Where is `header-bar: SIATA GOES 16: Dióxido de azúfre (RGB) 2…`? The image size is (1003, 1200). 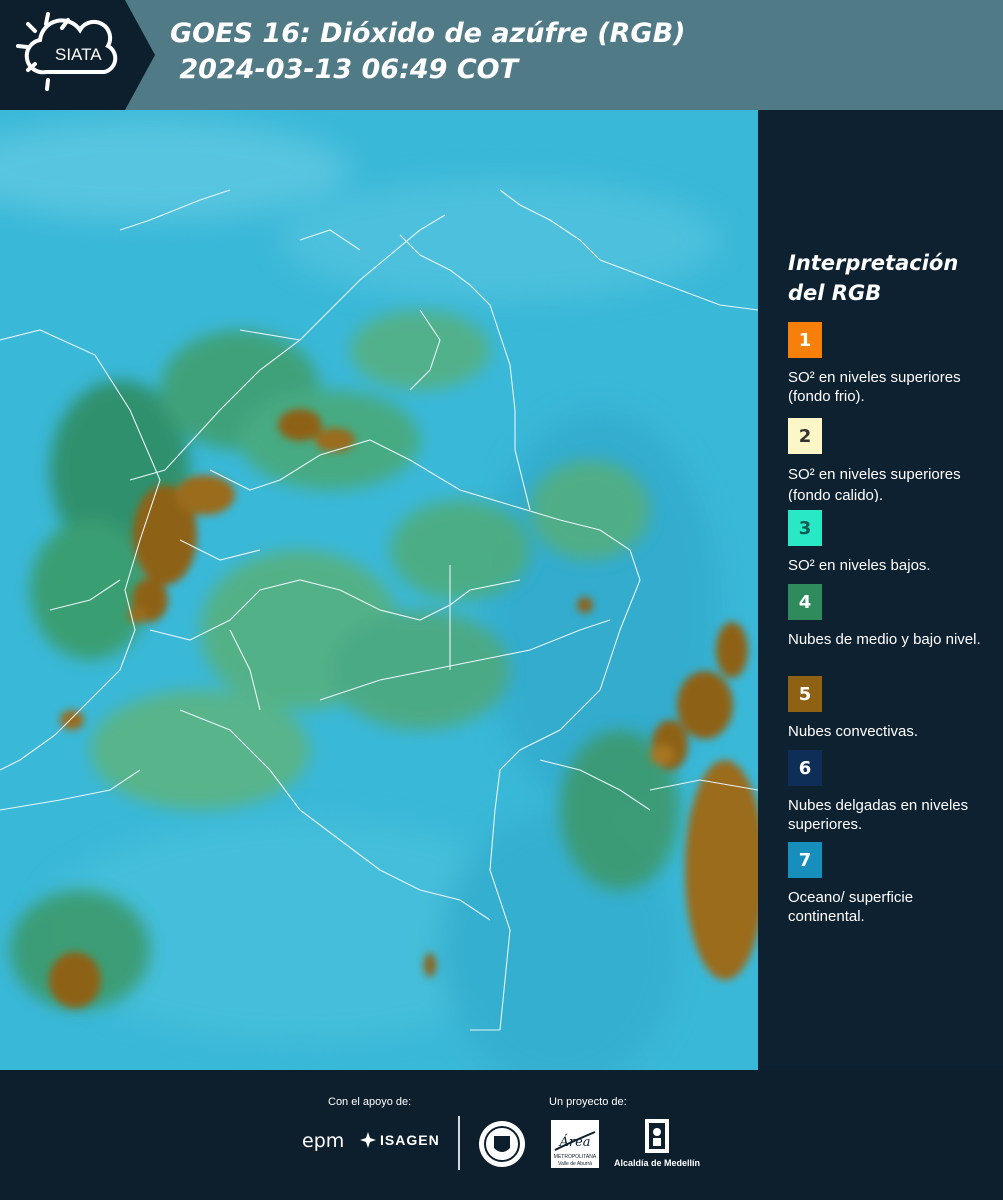 header-bar: SIATA GOES 16: Dióxido de azúfre (RGB) 2… is located at coordinates (501, 55).